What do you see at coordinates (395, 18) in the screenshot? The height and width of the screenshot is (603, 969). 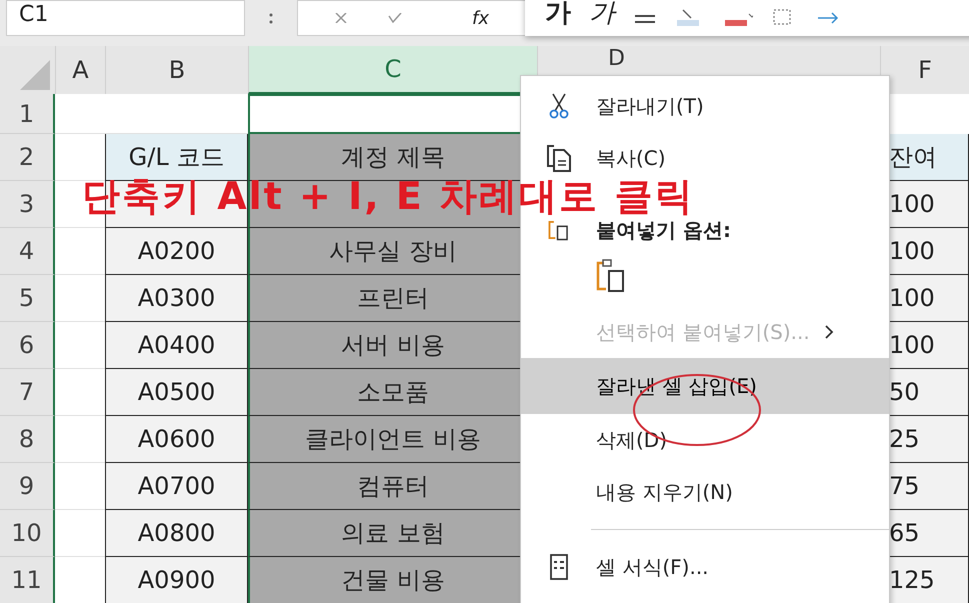 I see `check-icon` at bounding box center [395, 18].